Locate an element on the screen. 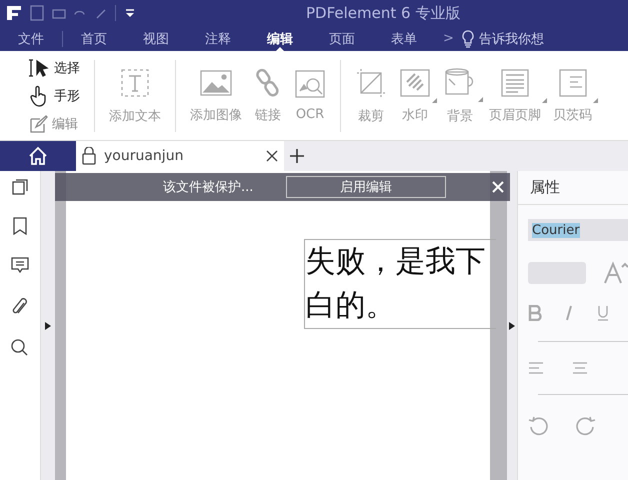 The width and height of the screenshot is (628, 480). thumbnails-icon is located at coordinates (20, 187).